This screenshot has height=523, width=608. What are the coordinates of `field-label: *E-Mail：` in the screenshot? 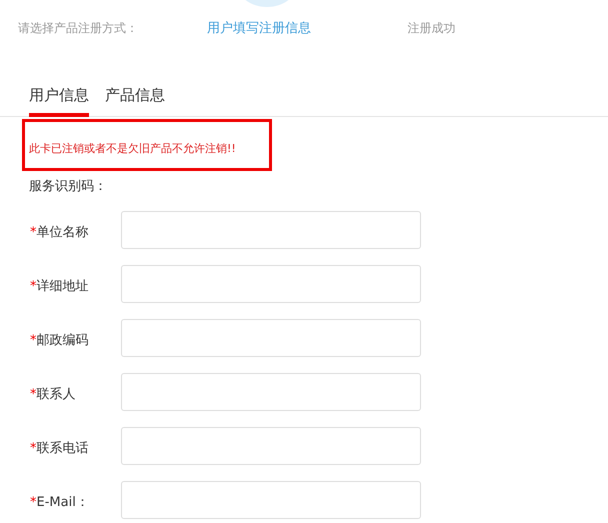 It's located at (59, 502).